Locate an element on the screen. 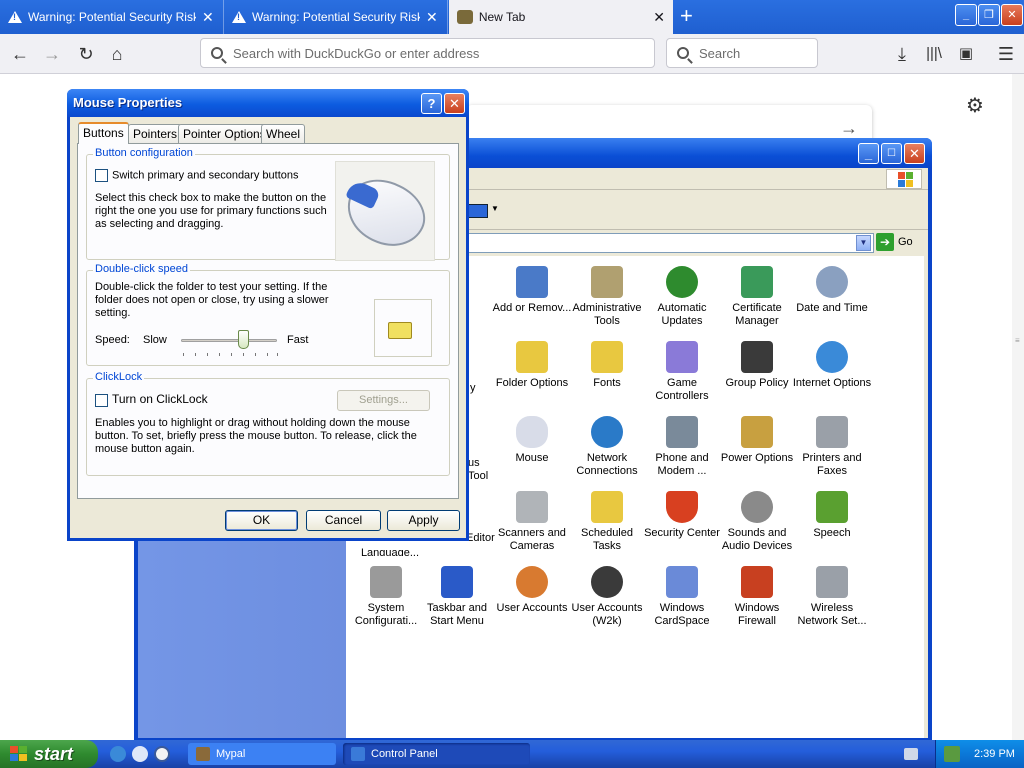  tab-pointers: Pointers is located at coordinates (155, 133).